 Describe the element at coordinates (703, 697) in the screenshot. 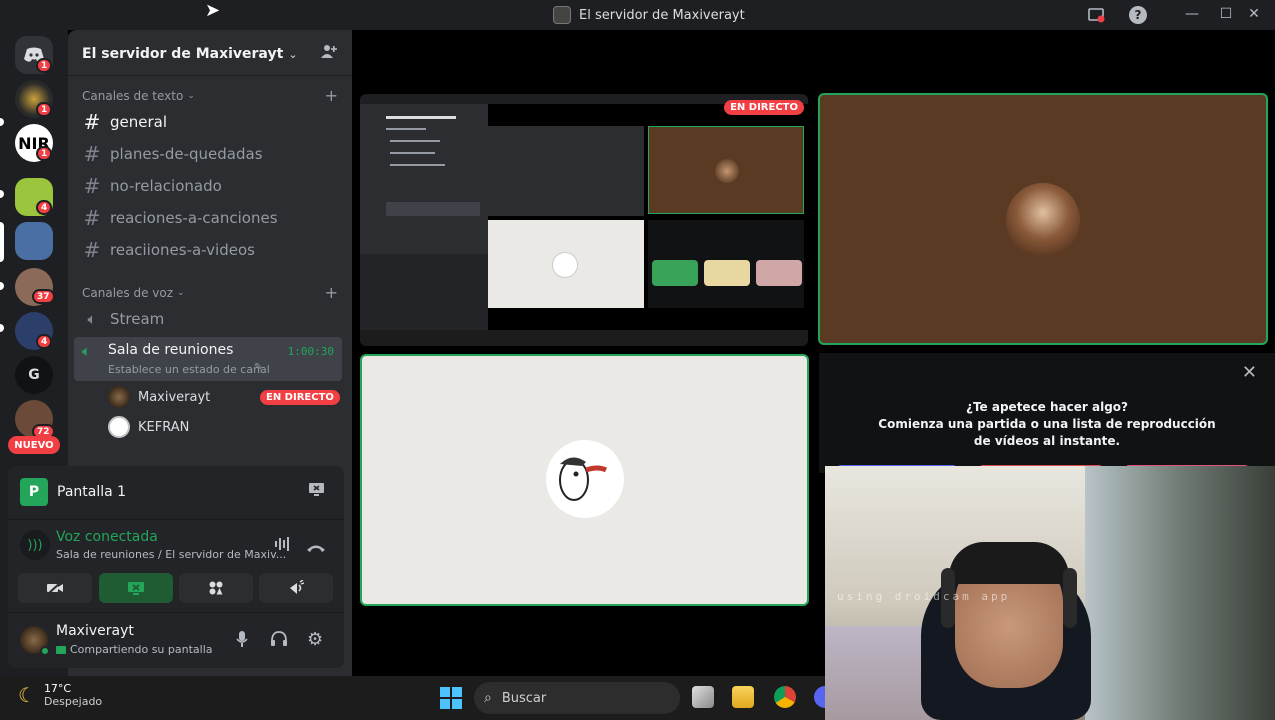

I see `task-view-icon` at that location.